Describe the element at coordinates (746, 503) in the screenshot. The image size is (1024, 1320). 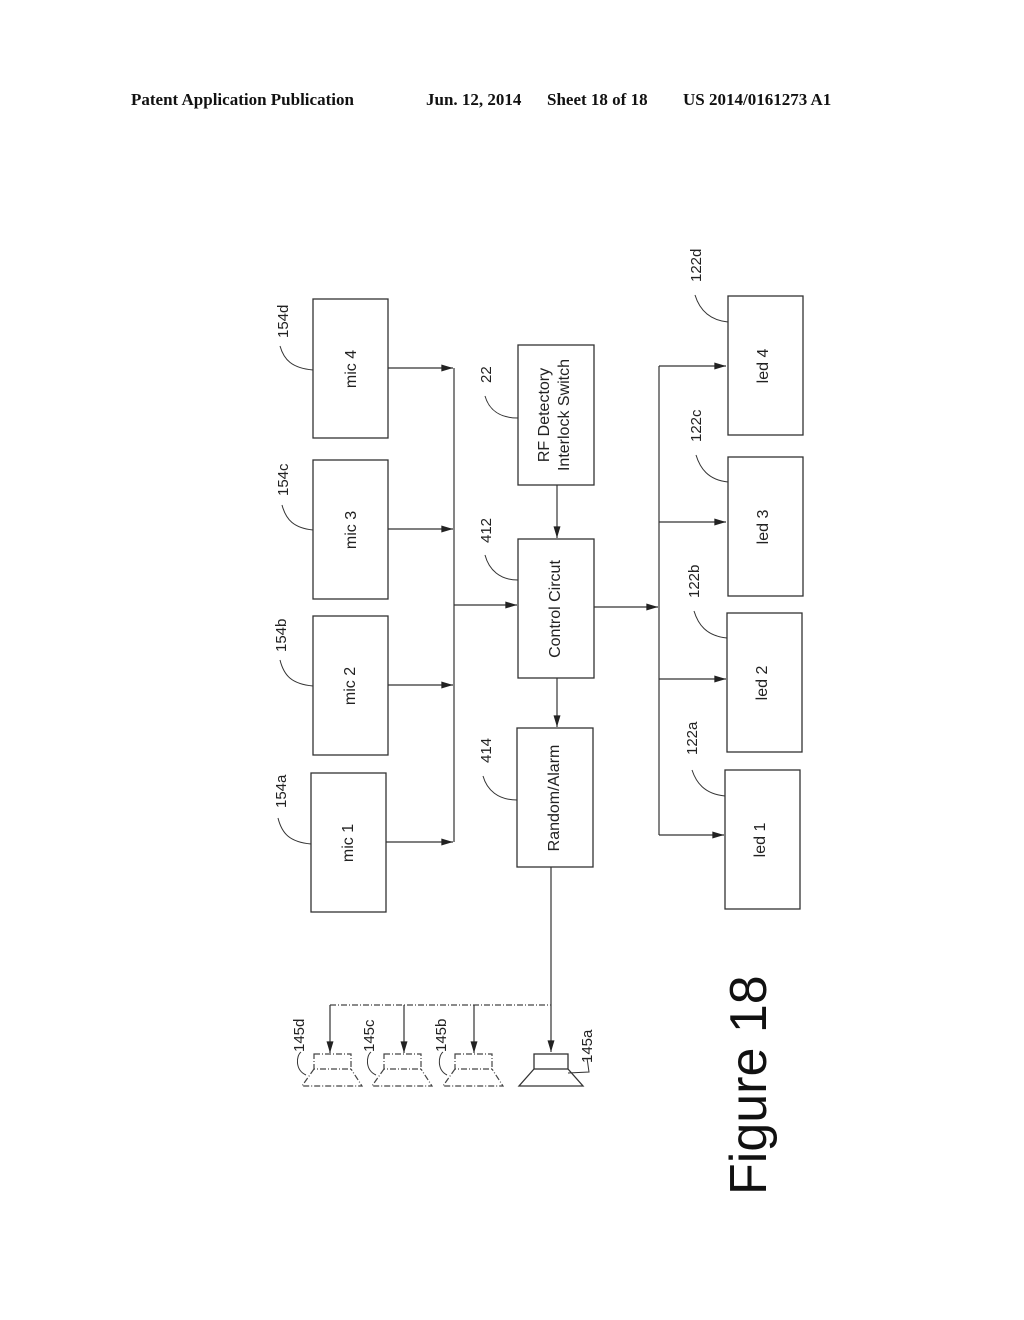
I see `led-block-3: led 3 122c` at that location.